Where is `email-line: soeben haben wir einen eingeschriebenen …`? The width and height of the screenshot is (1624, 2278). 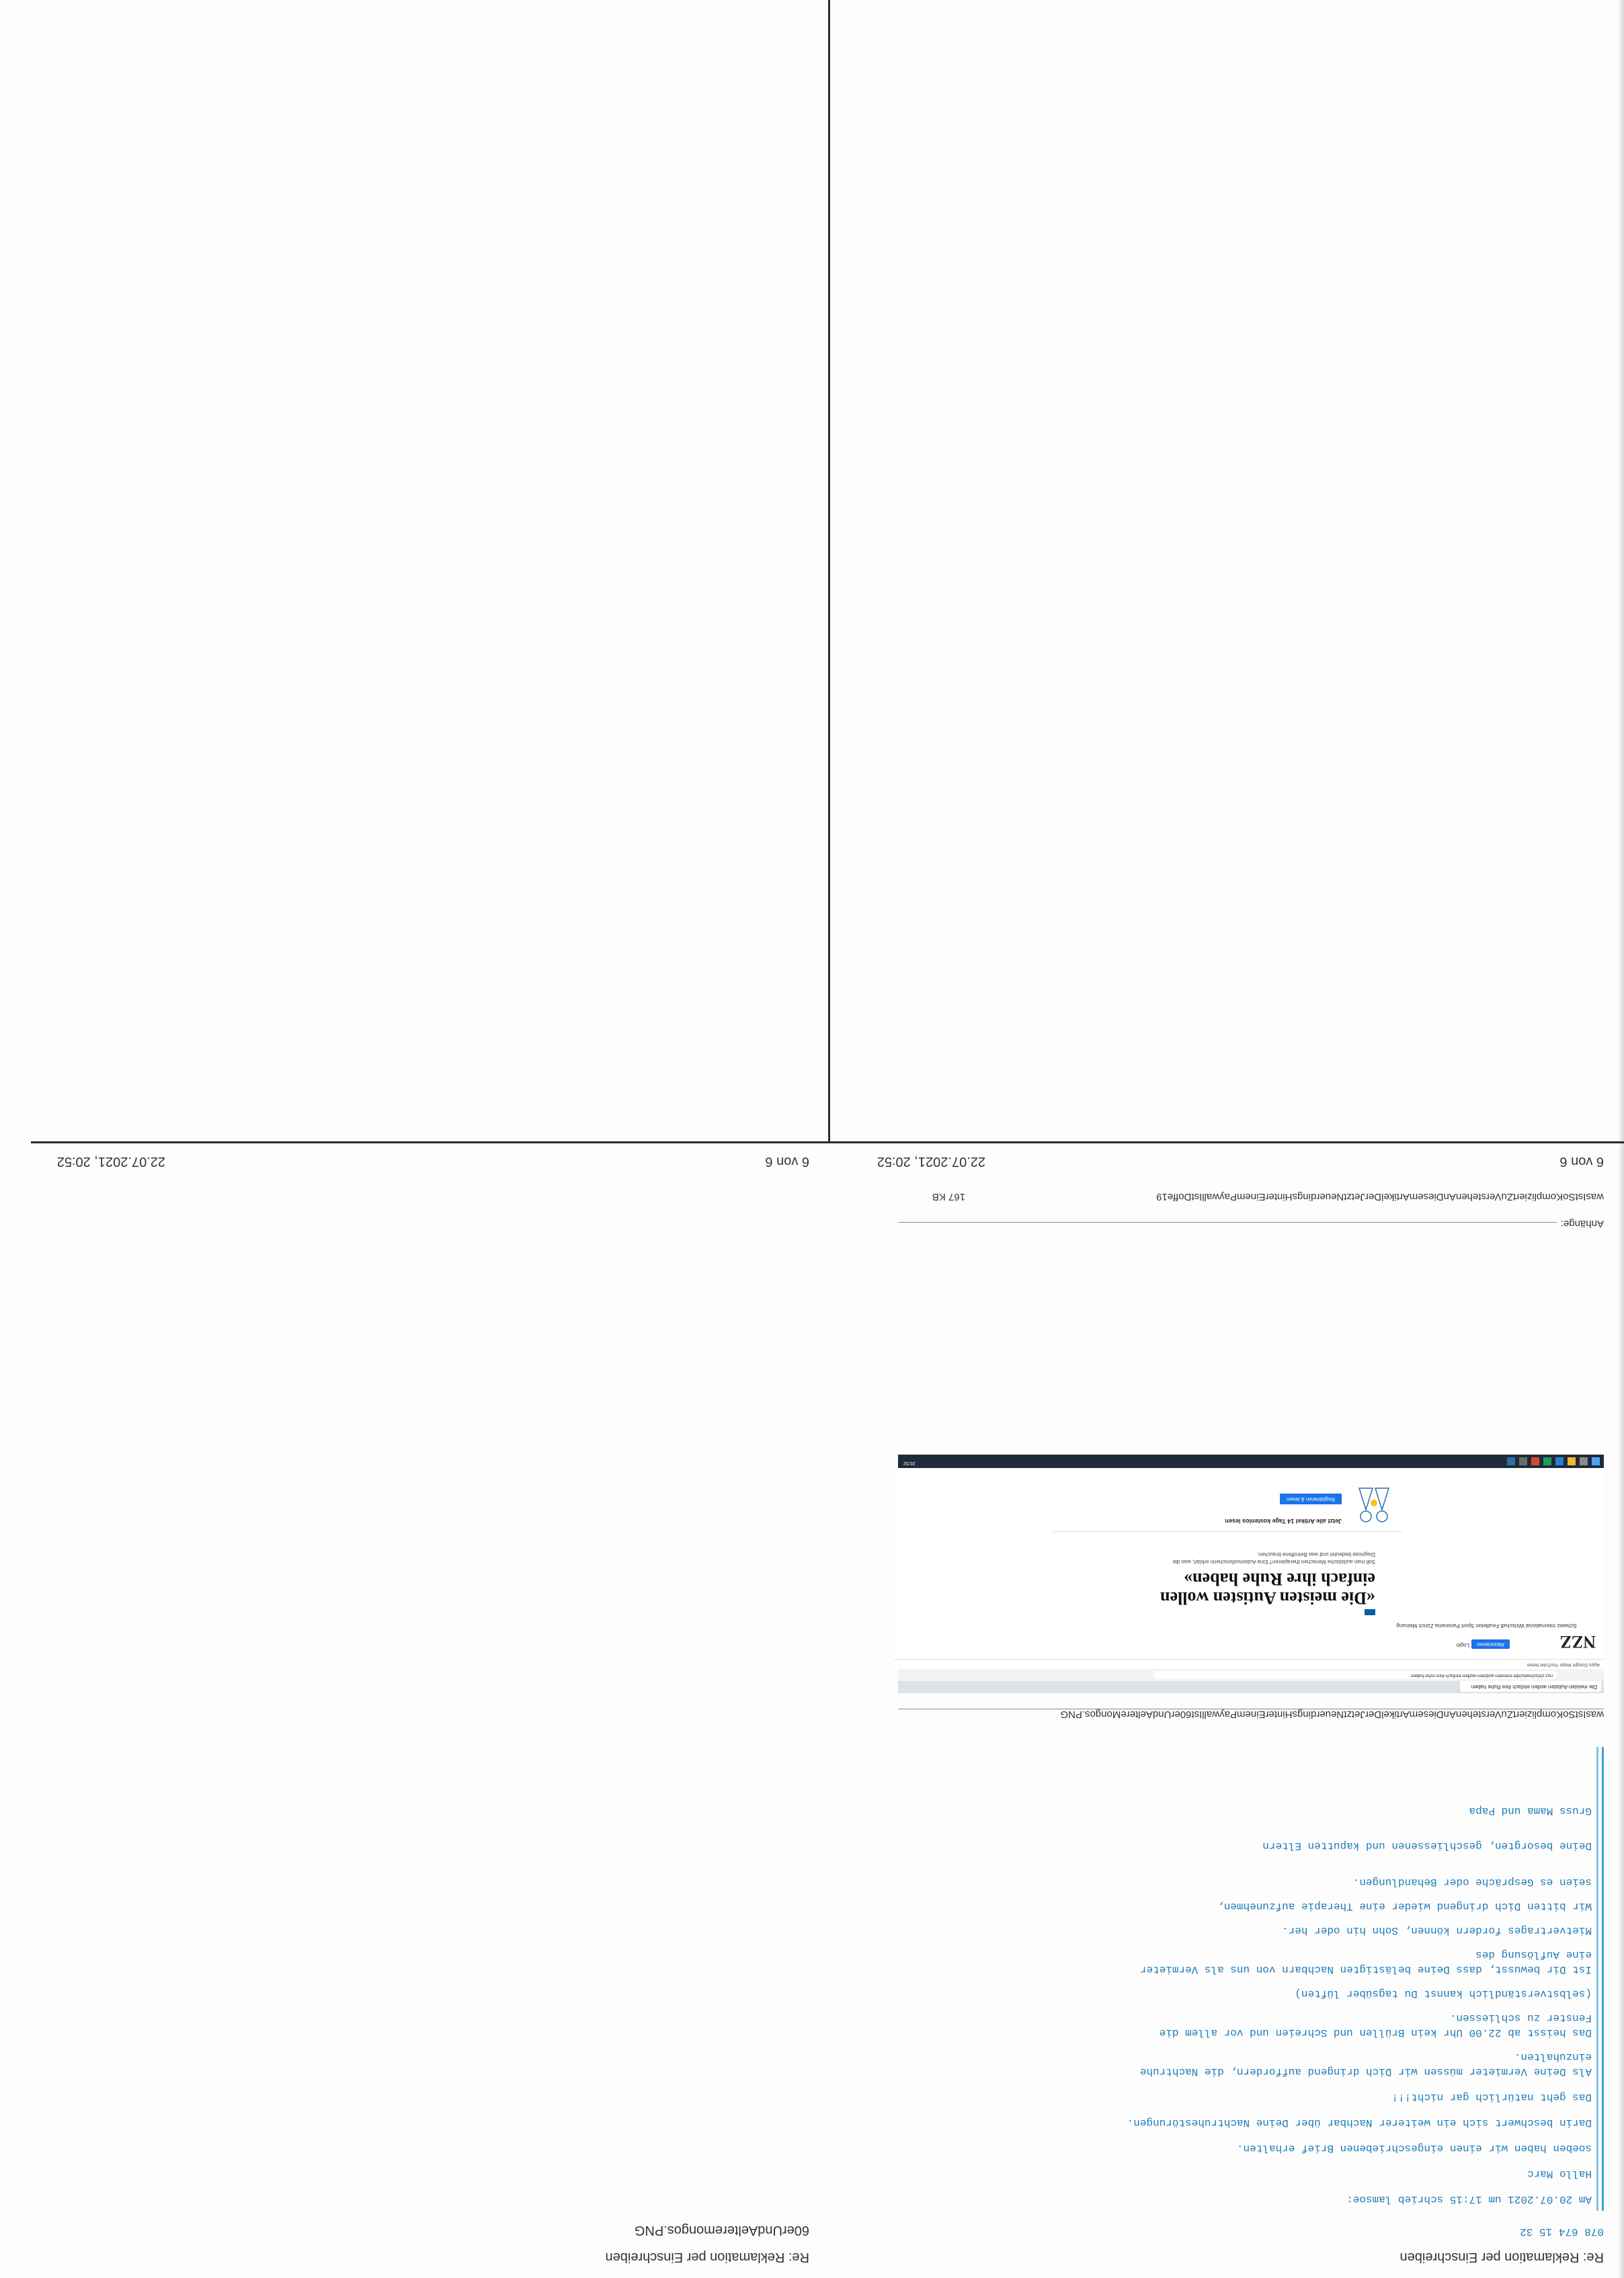
email-line: soeben haben wir einen eingeschriebenen … is located at coordinates (1414, 2148).